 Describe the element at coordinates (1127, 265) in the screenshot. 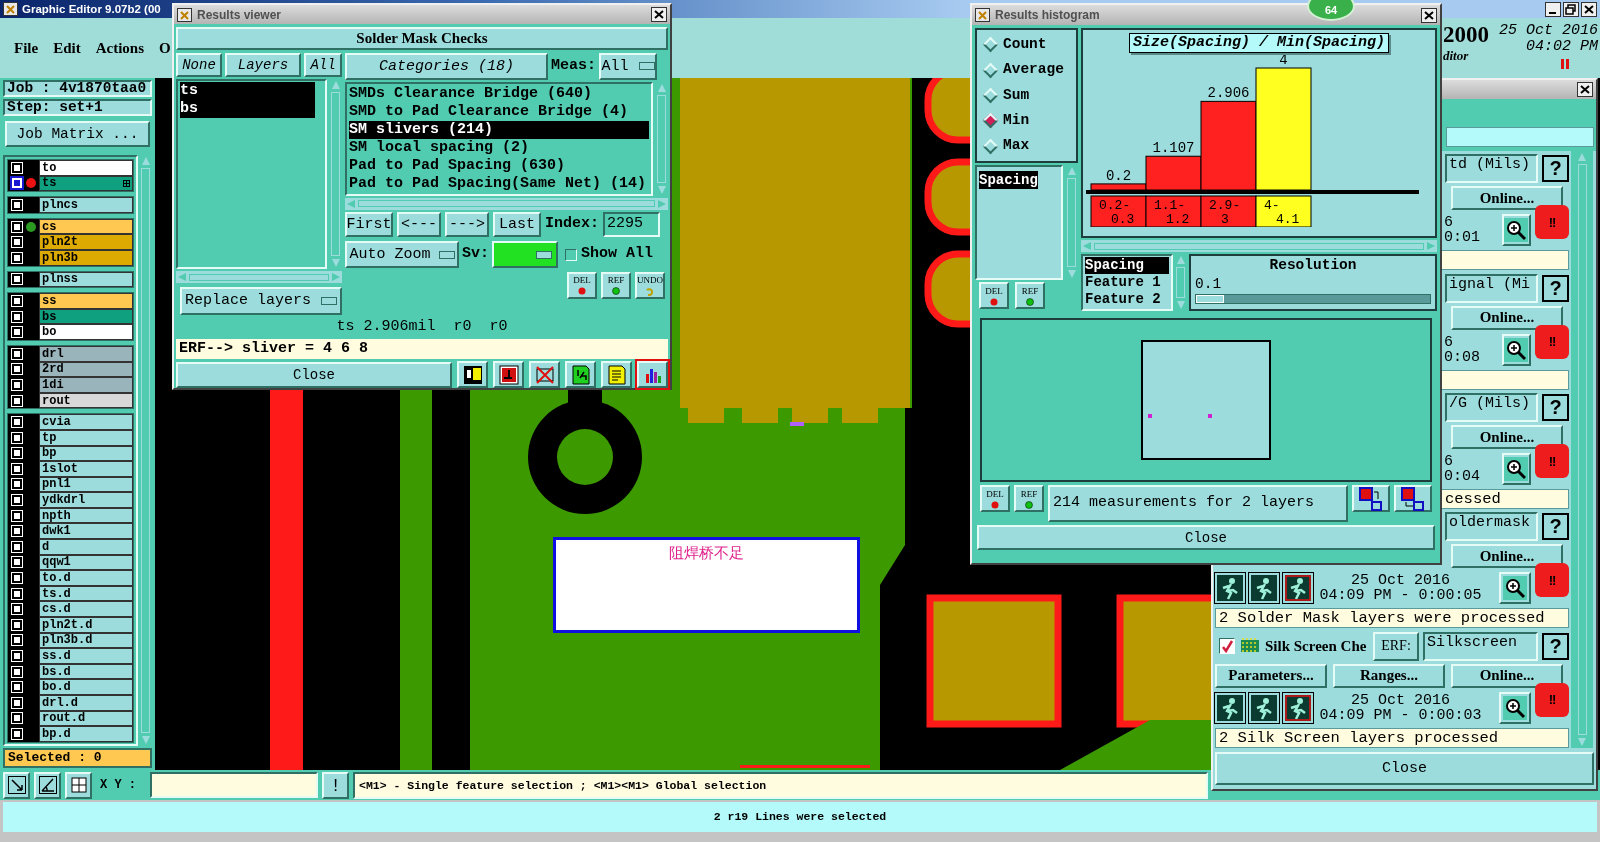

I see `list-item: Spacing` at that location.